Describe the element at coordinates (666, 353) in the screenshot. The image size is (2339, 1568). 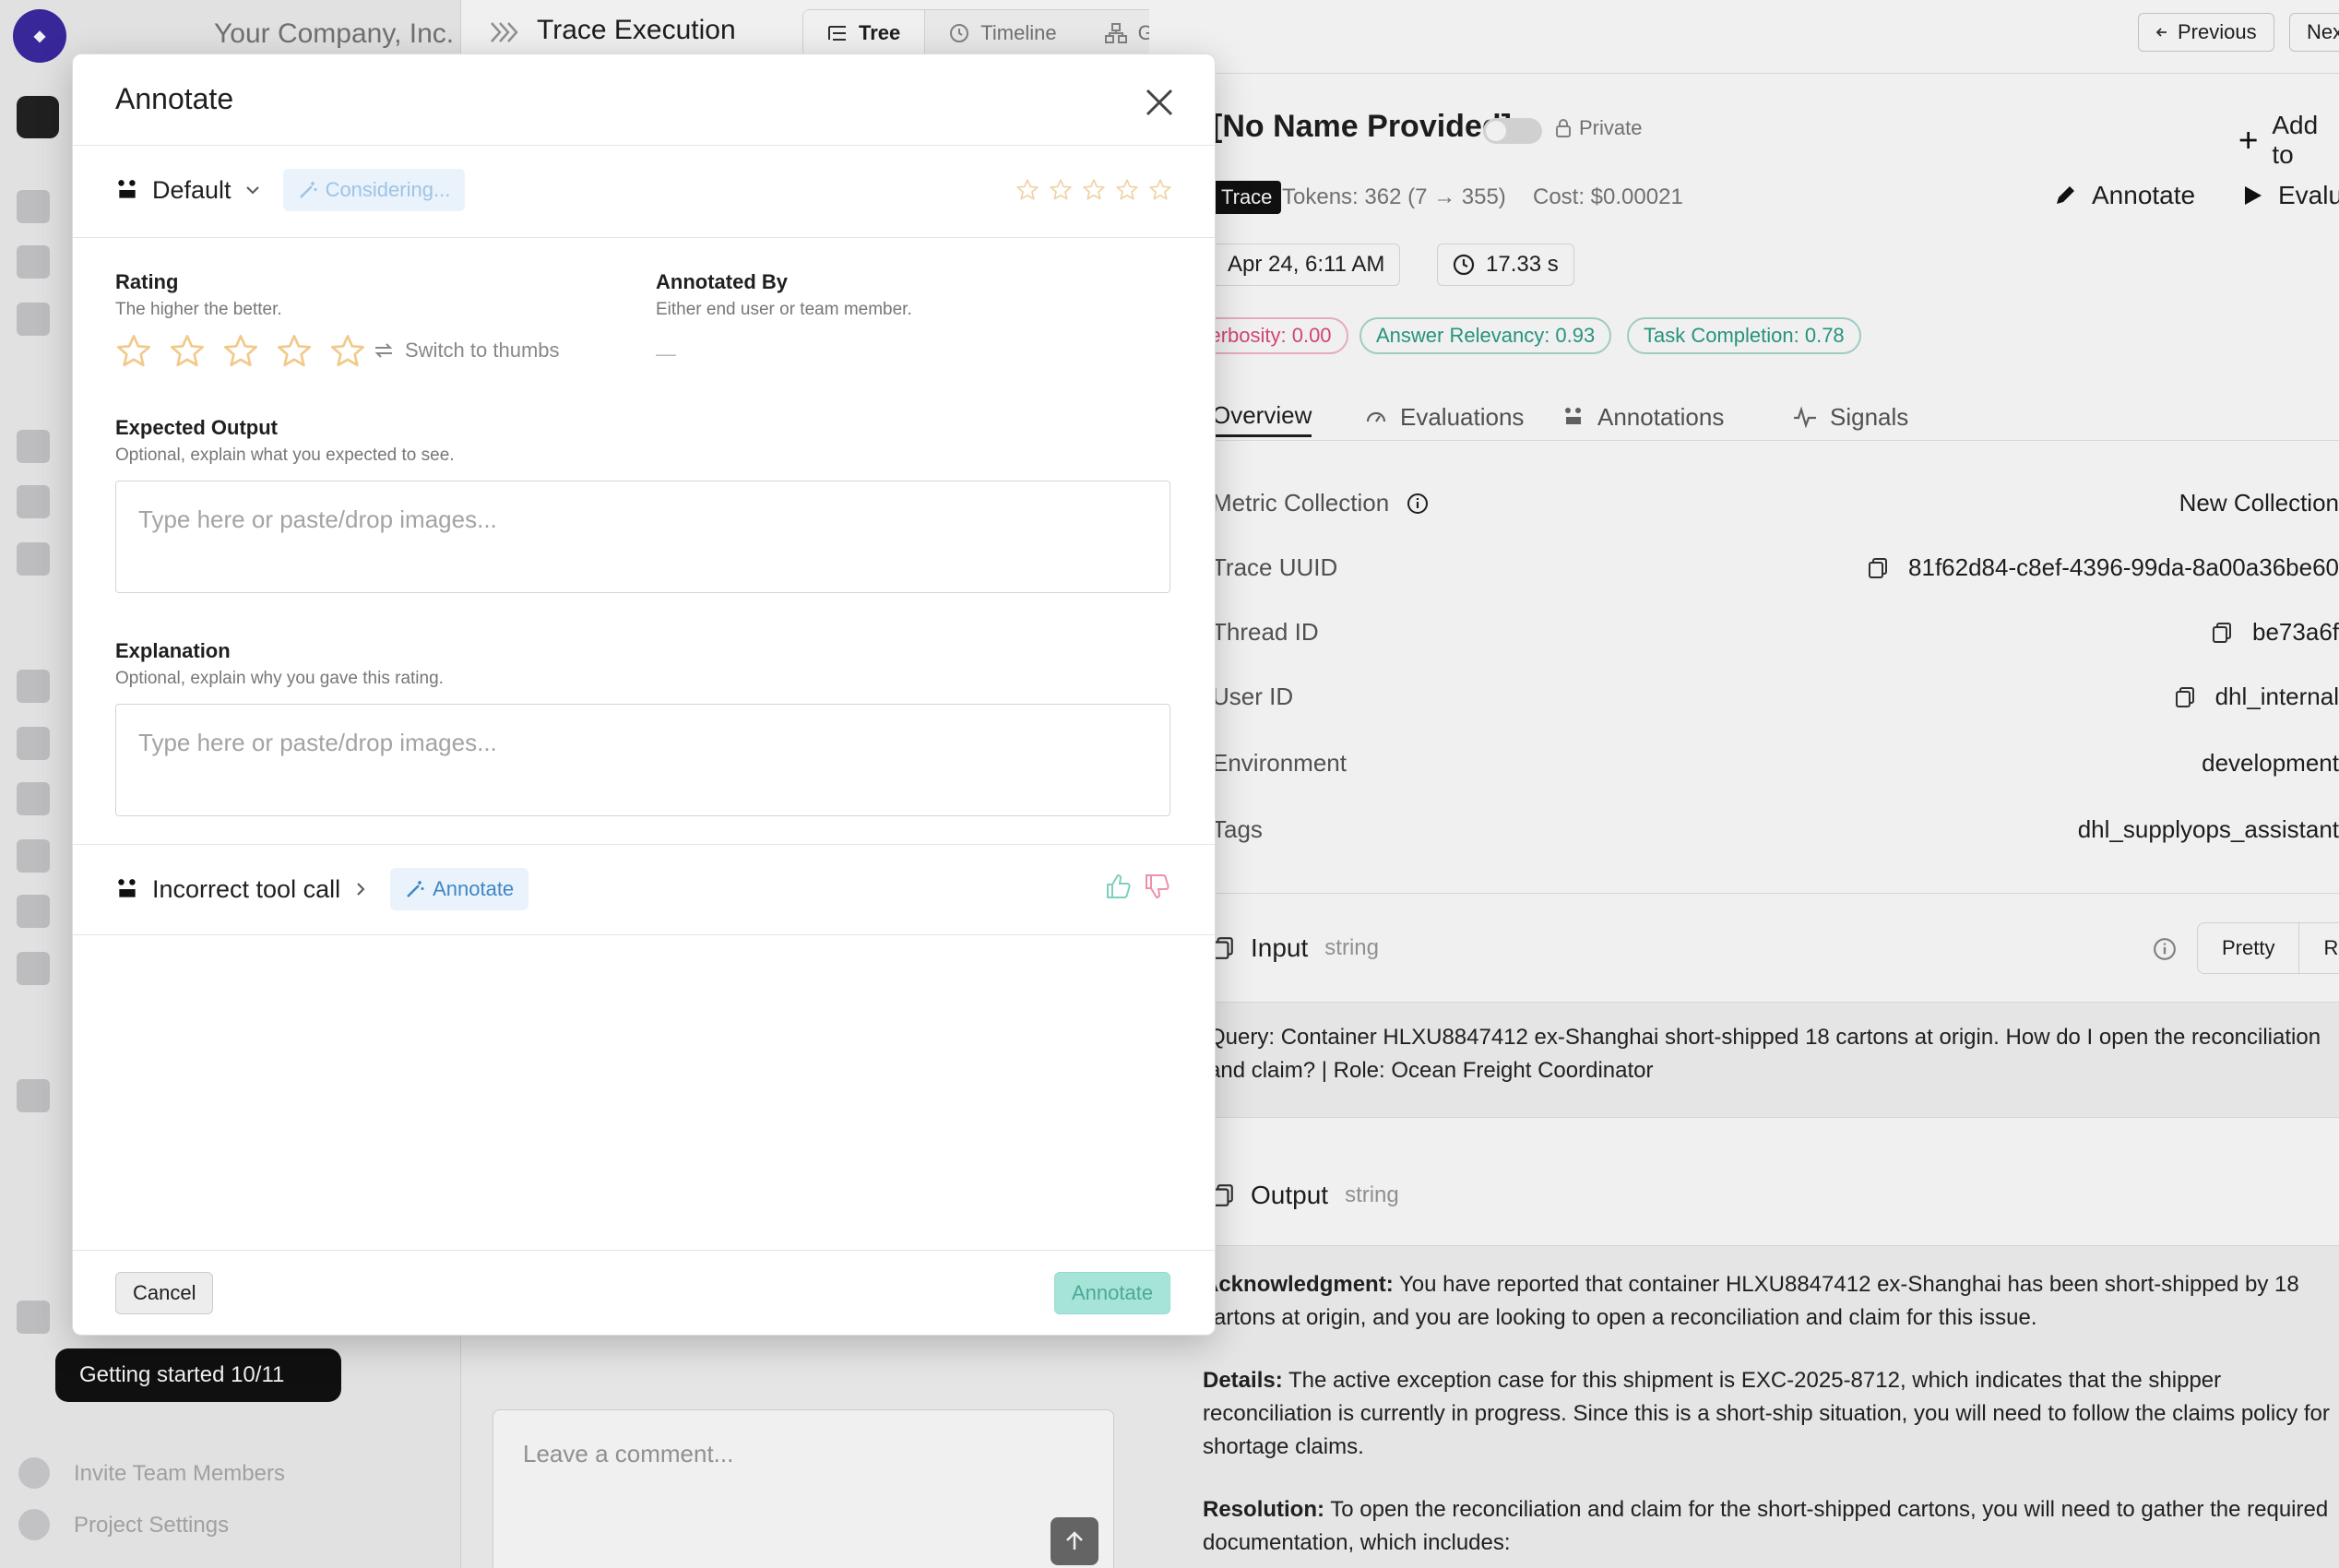
I see `annotated-by-value: —` at that location.